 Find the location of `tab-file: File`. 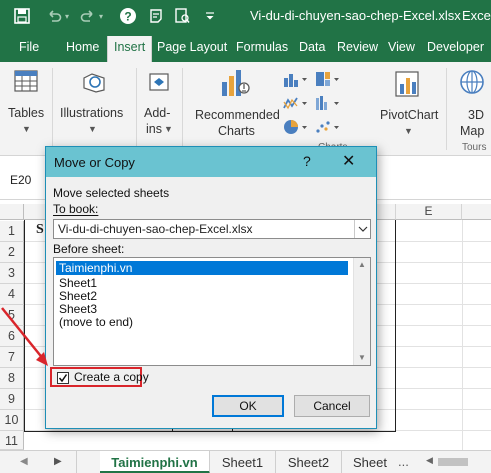

tab-file: File is located at coordinates (29, 47).